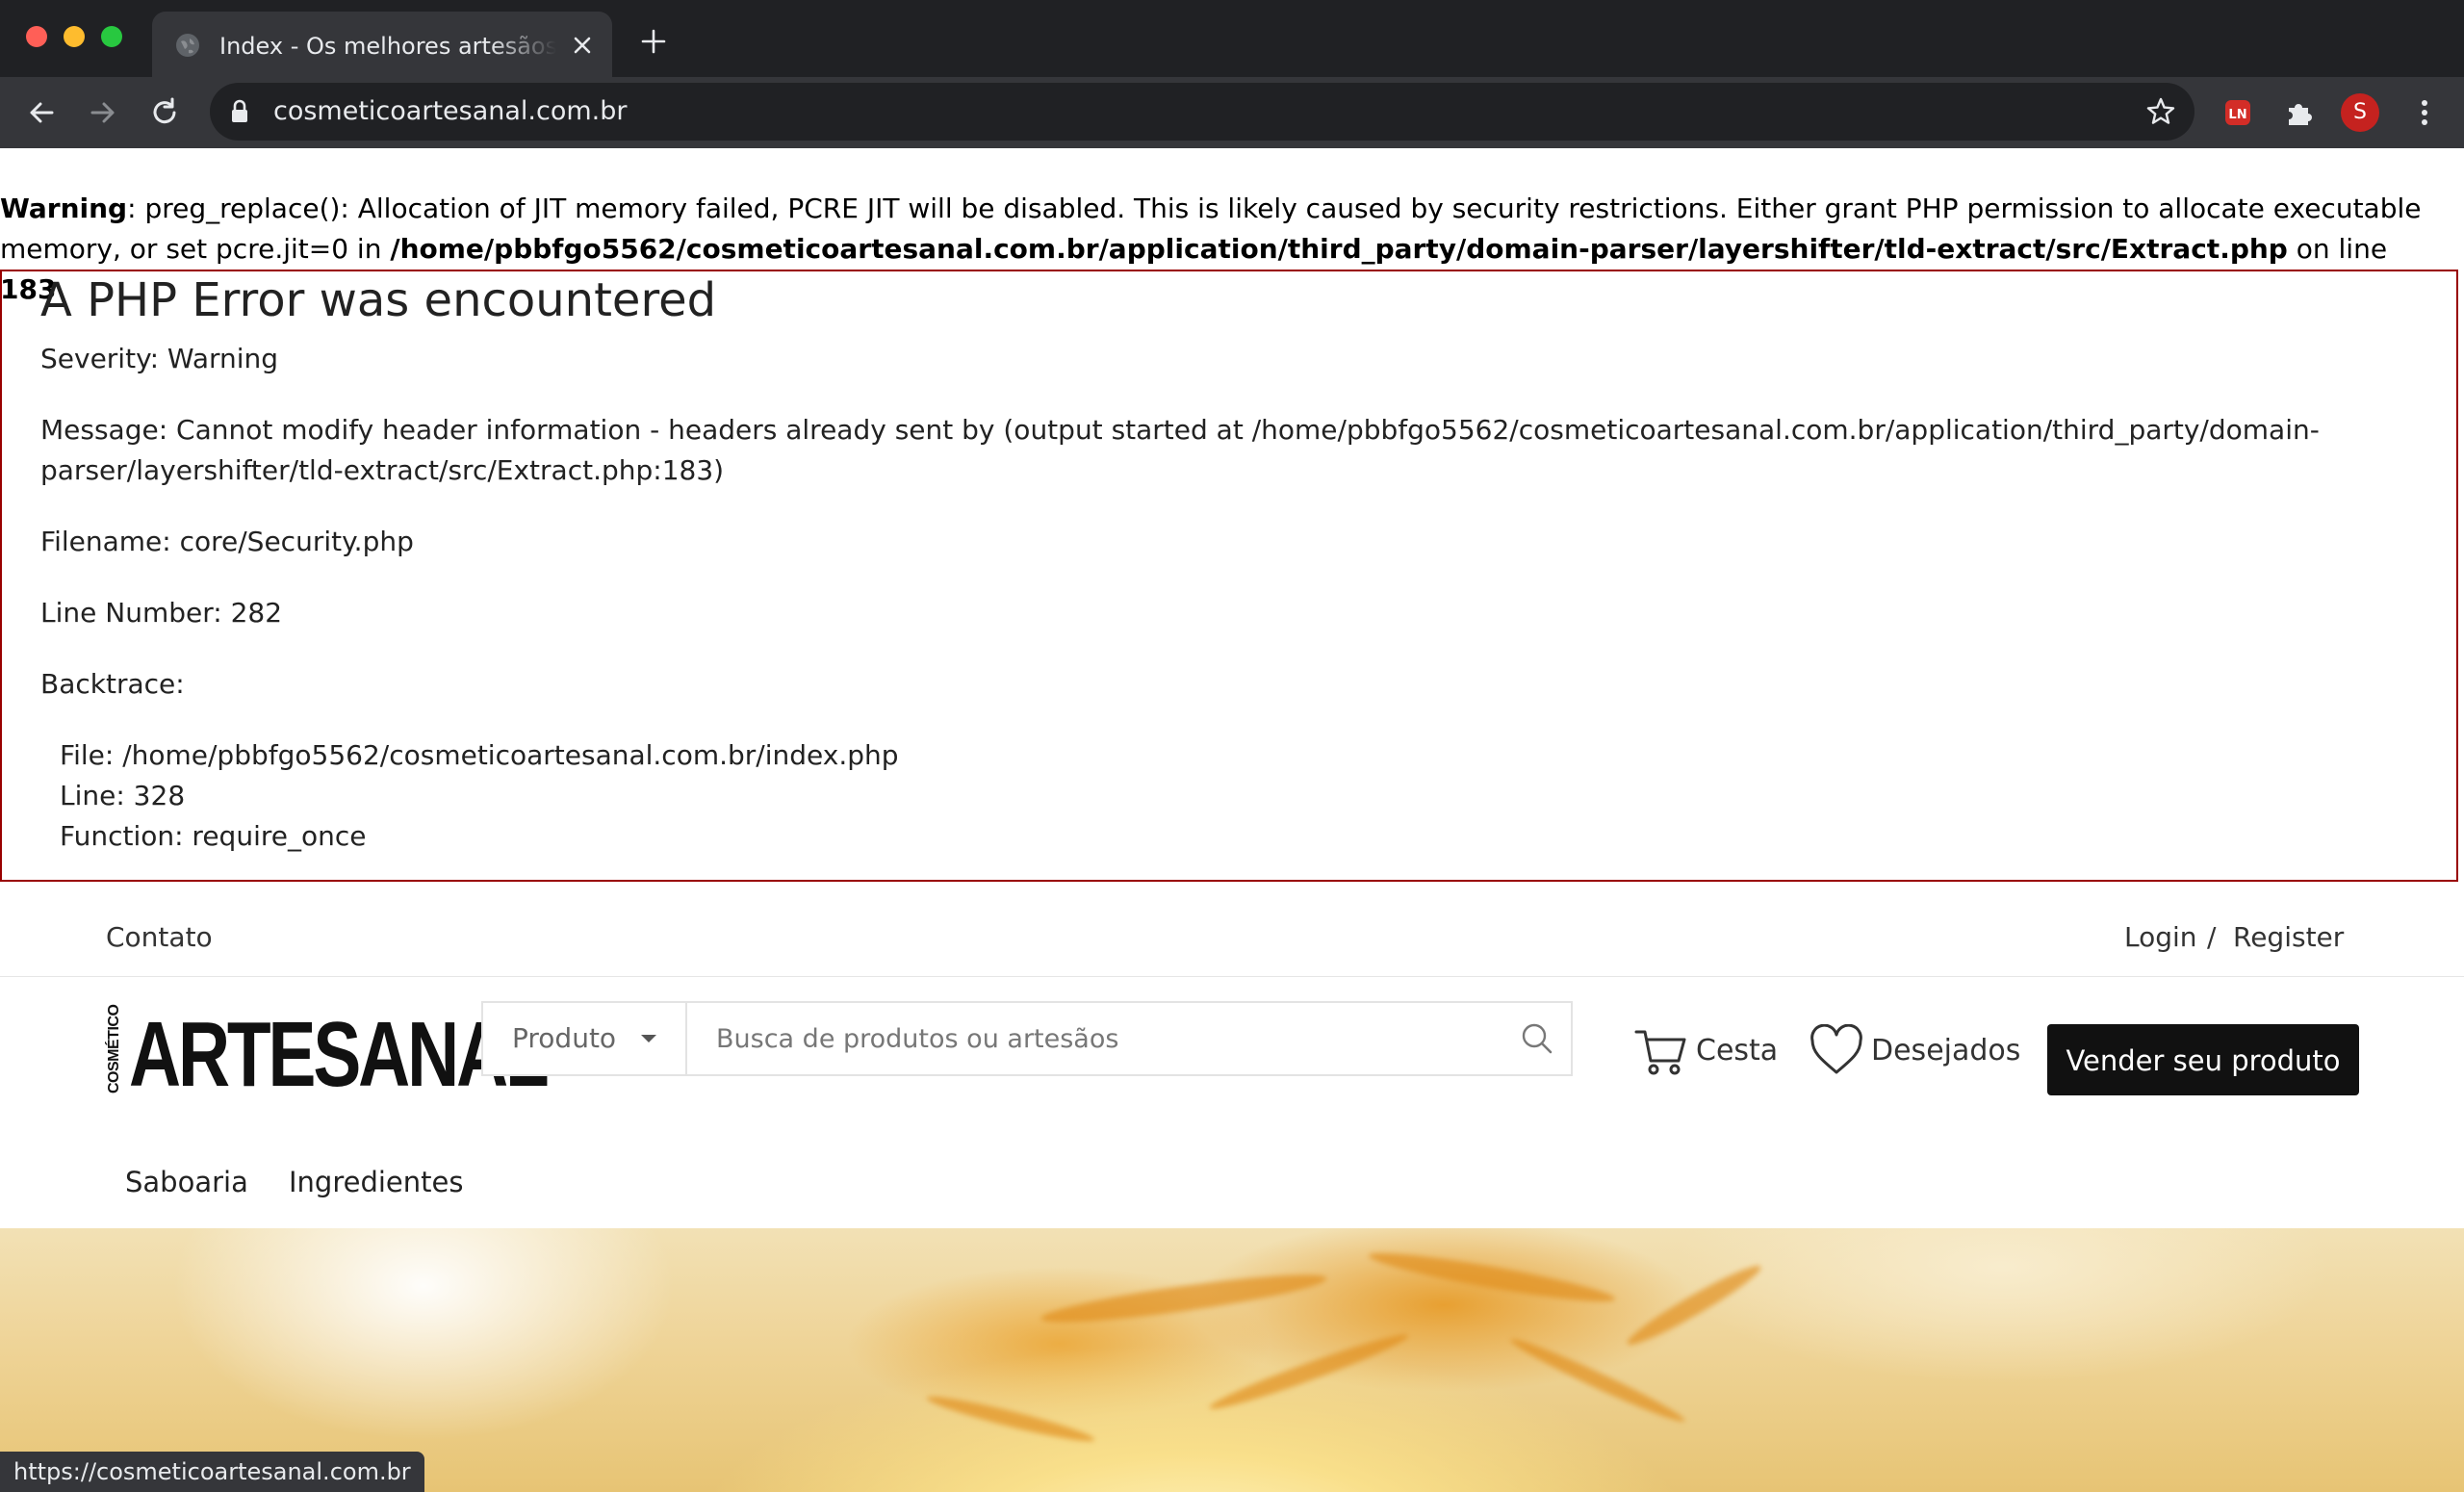 The image size is (2464, 1492). Describe the element at coordinates (112, 684) in the screenshot. I see `error-backtrace-label: Backtrace:` at that location.